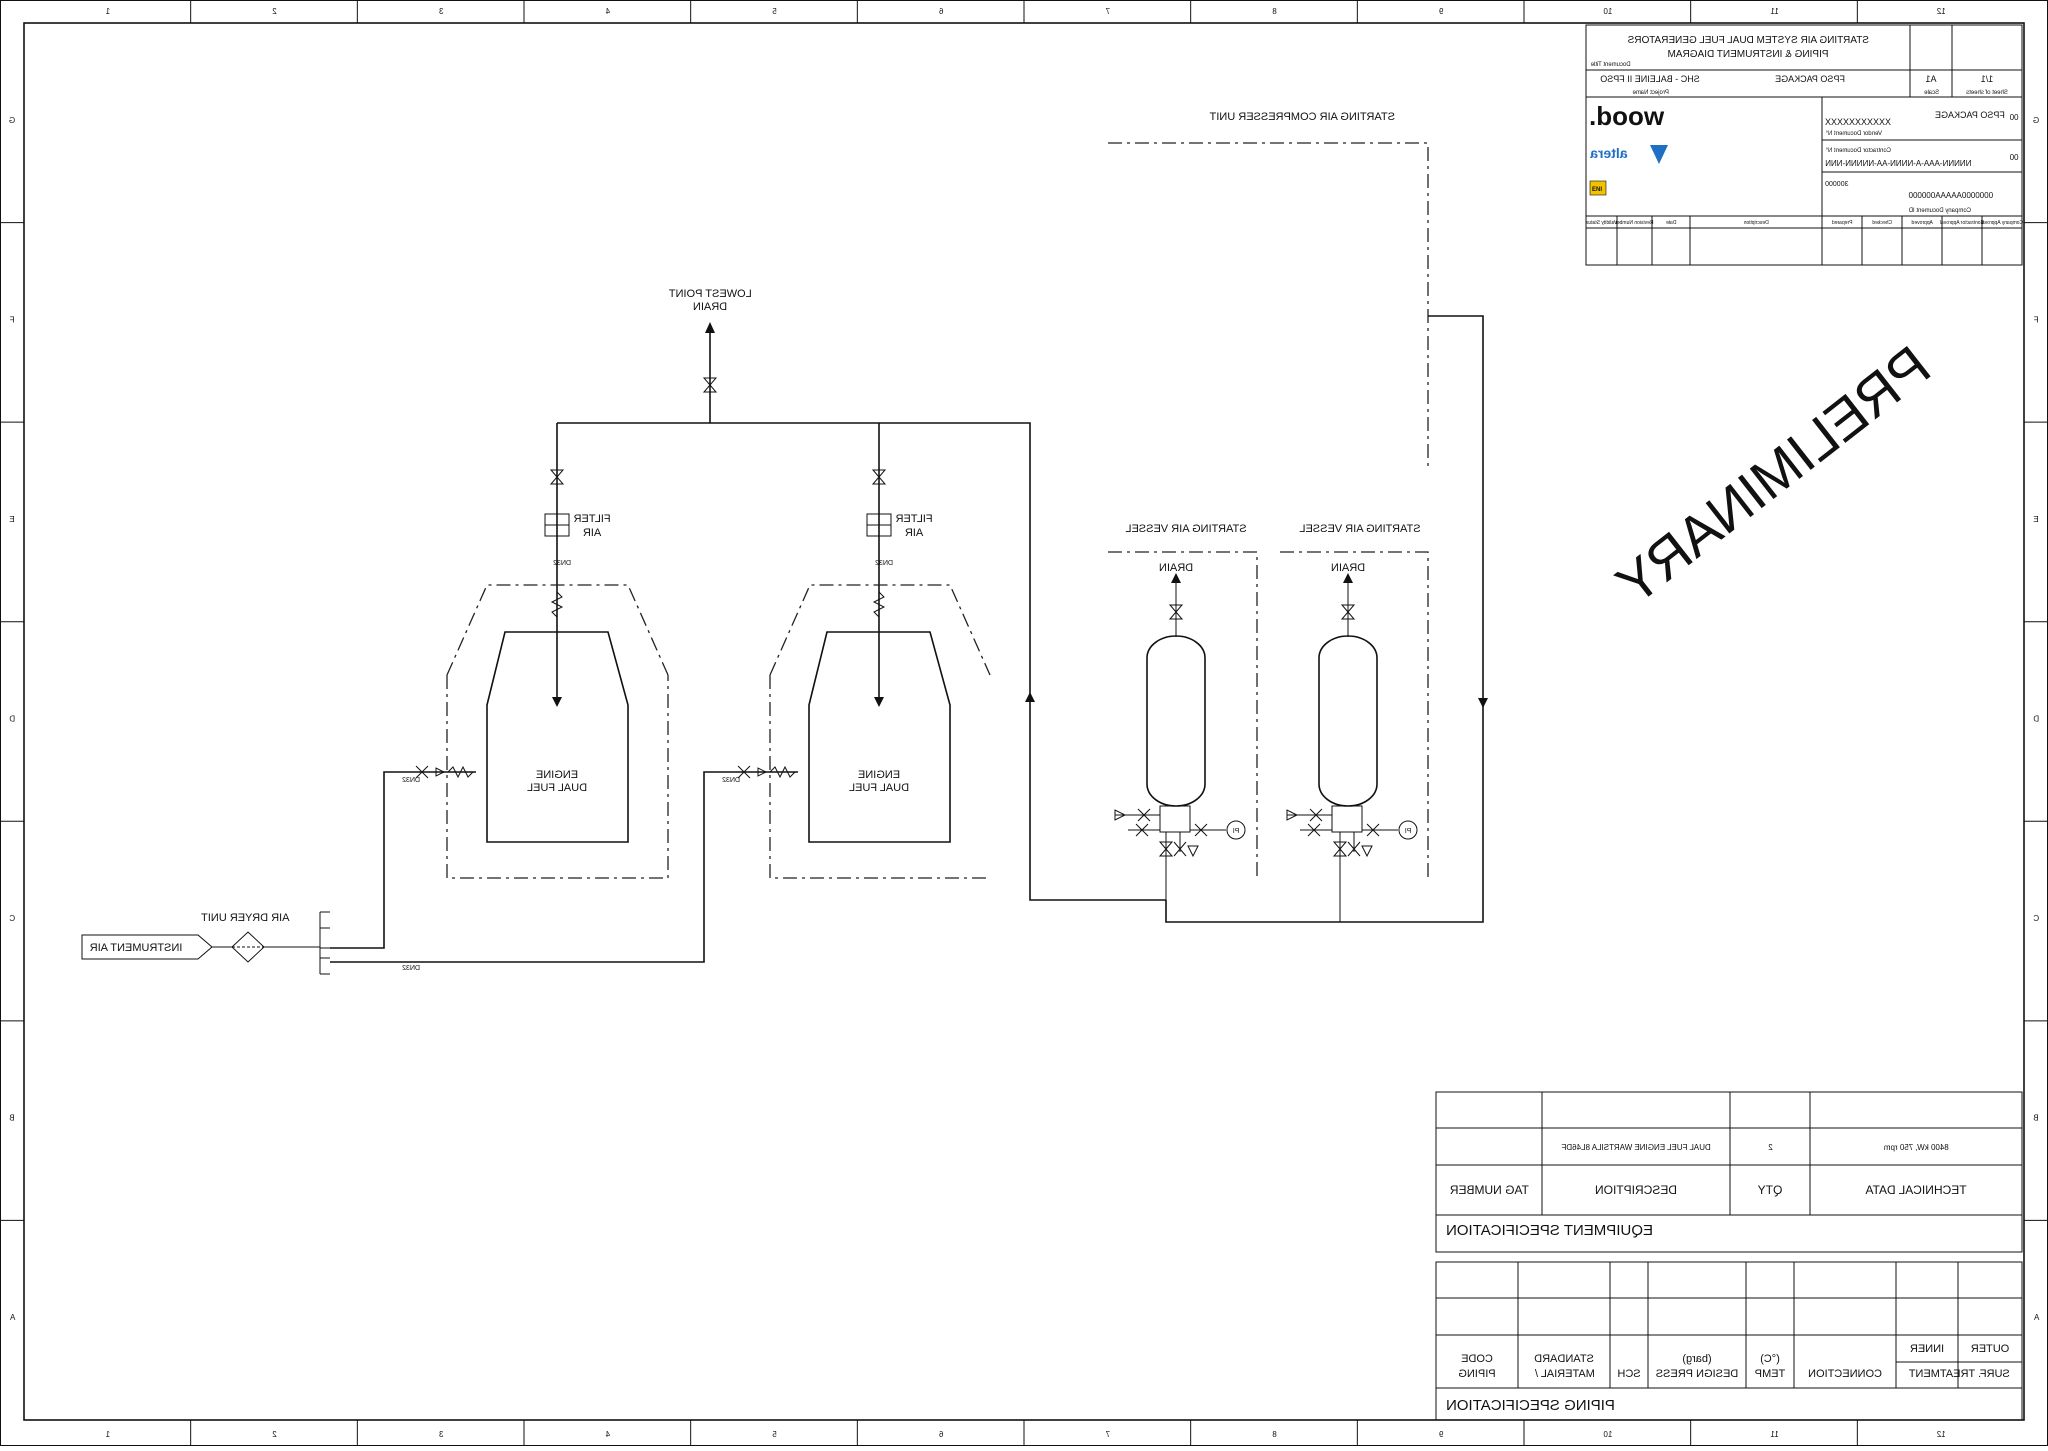 This screenshot has height=1451, width=2048. What do you see at coordinates (1987, 79) in the screenshot?
I see `sheet-number: 1/1` at bounding box center [1987, 79].